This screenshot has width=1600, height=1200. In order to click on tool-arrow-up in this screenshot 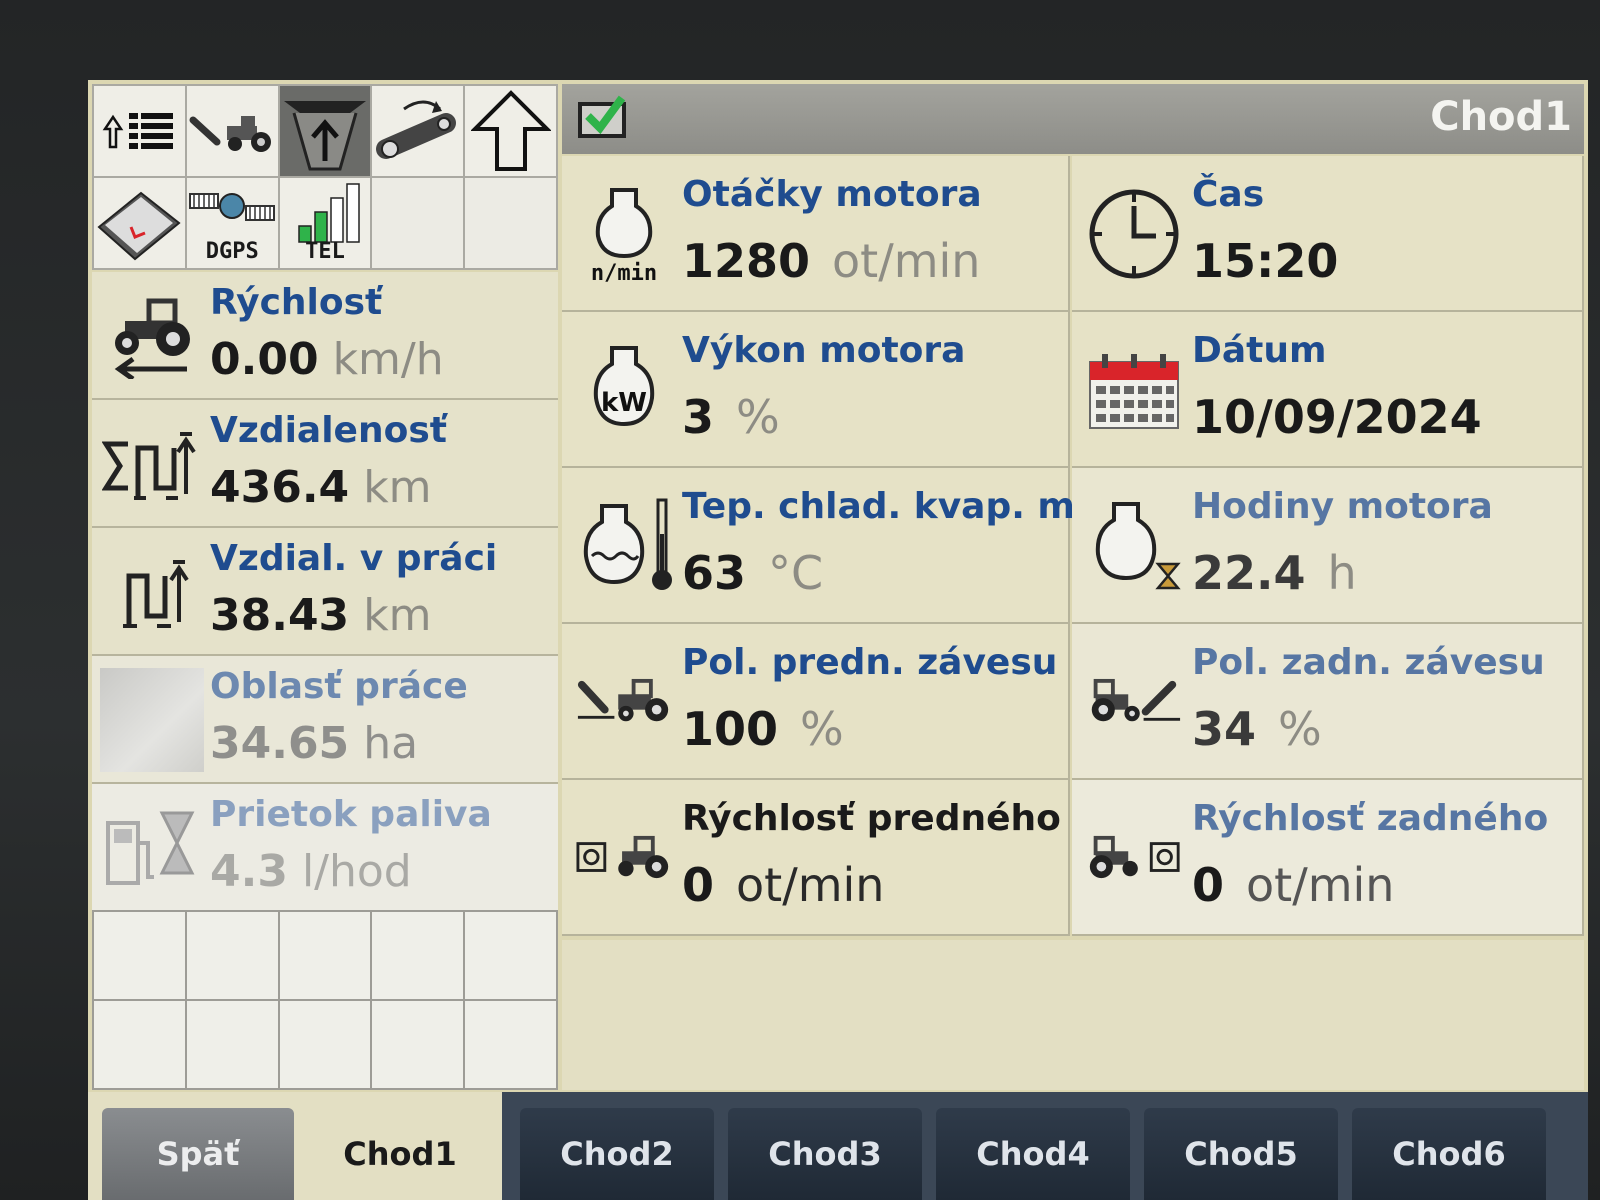, I will do `click(510, 131)`.